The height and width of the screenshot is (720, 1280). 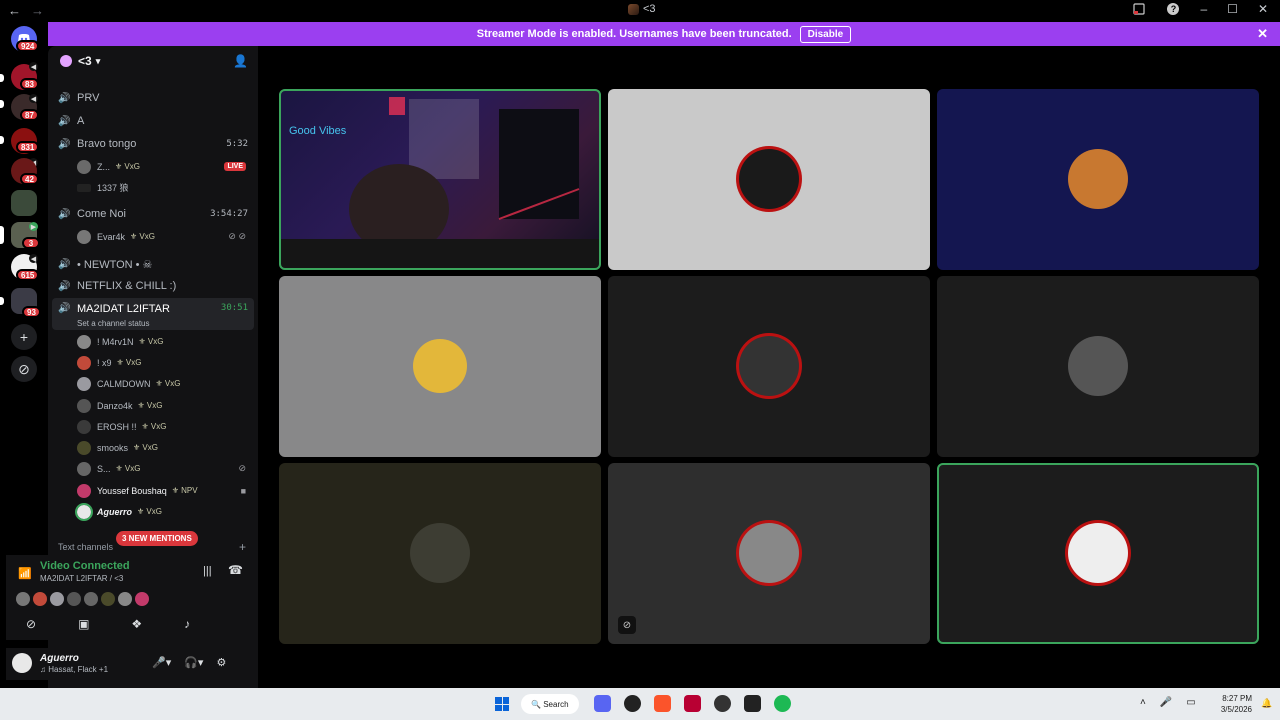 I want to click on taskbar-search: 🔍 Search, so click(x=550, y=704).